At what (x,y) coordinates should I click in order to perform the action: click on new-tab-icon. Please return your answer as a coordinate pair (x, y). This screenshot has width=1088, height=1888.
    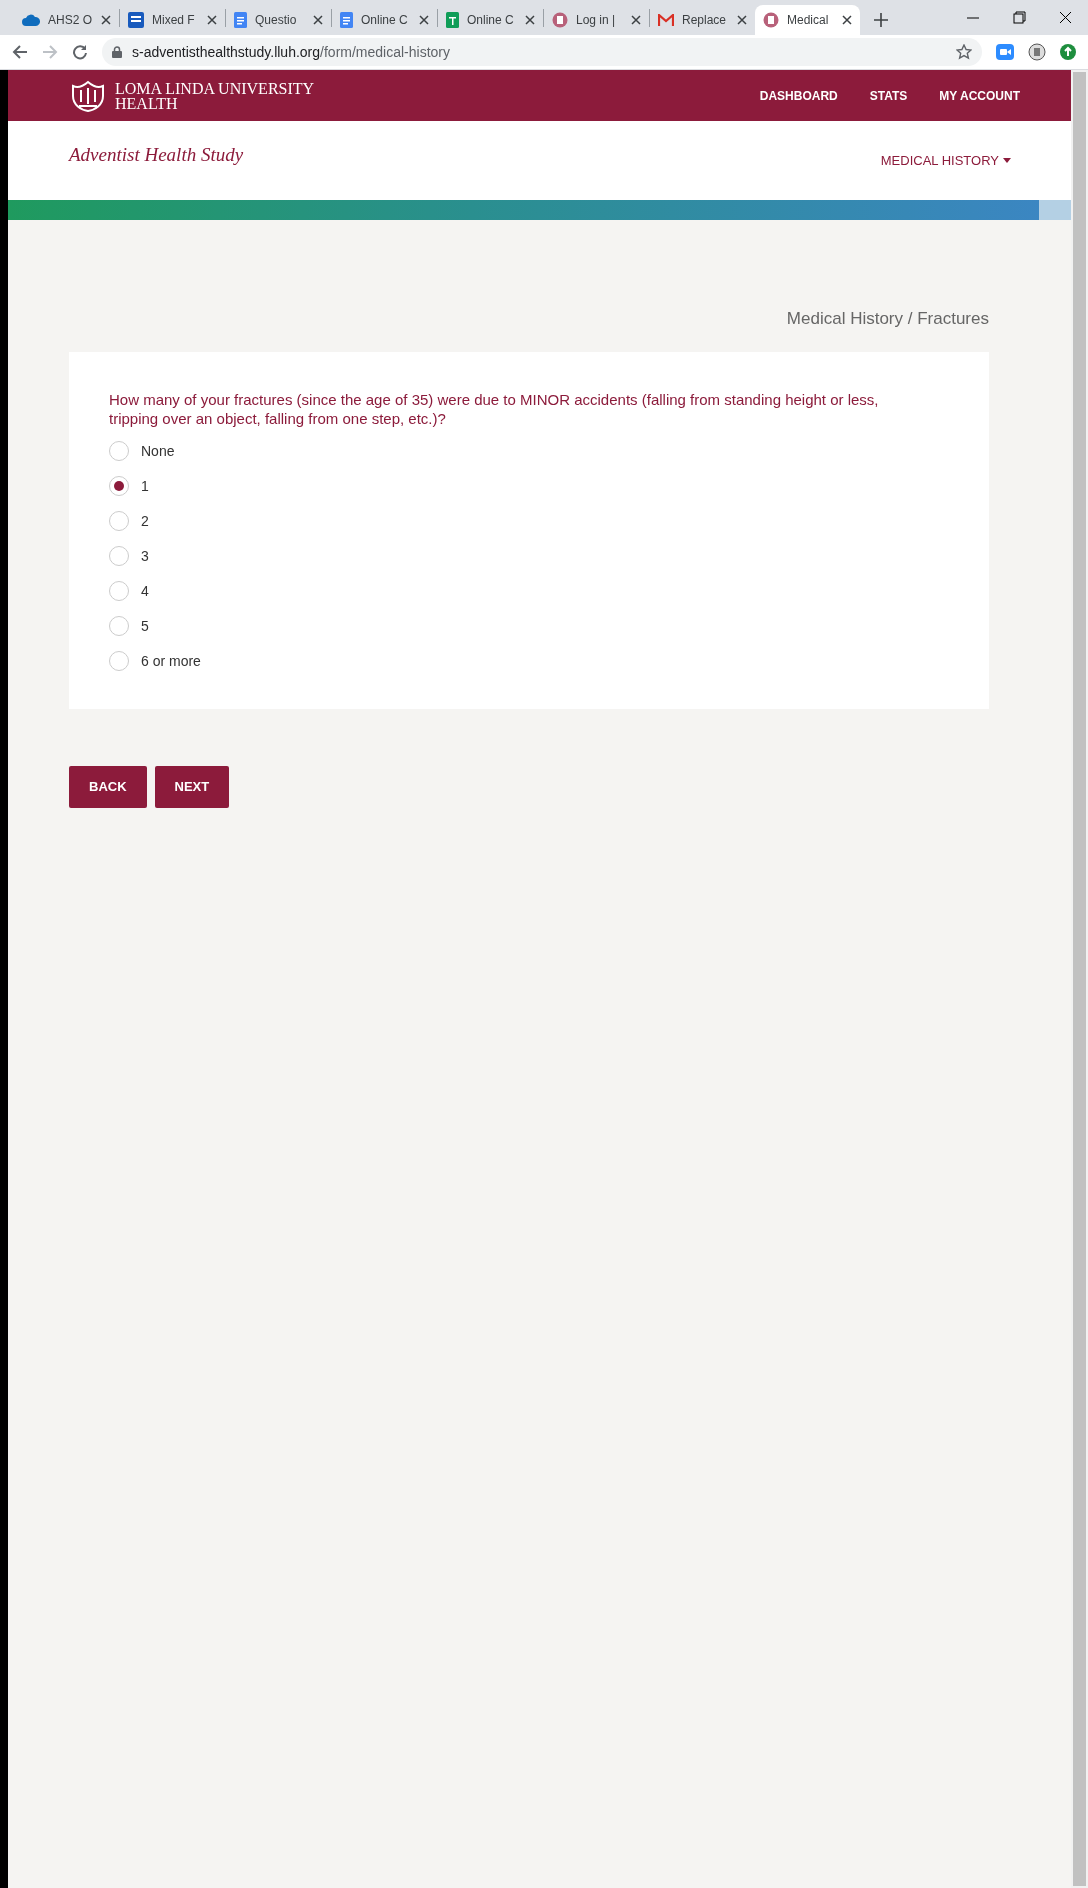
    Looking at the image, I should click on (881, 20).